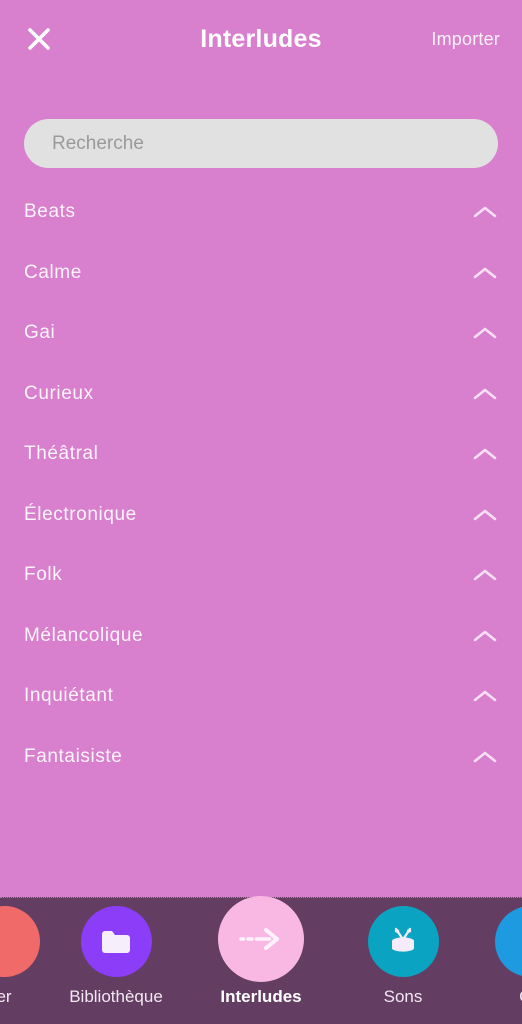 The image size is (522, 1024). Describe the element at coordinates (261, 454) in the screenshot. I see `category-row: Théâtral` at that location.